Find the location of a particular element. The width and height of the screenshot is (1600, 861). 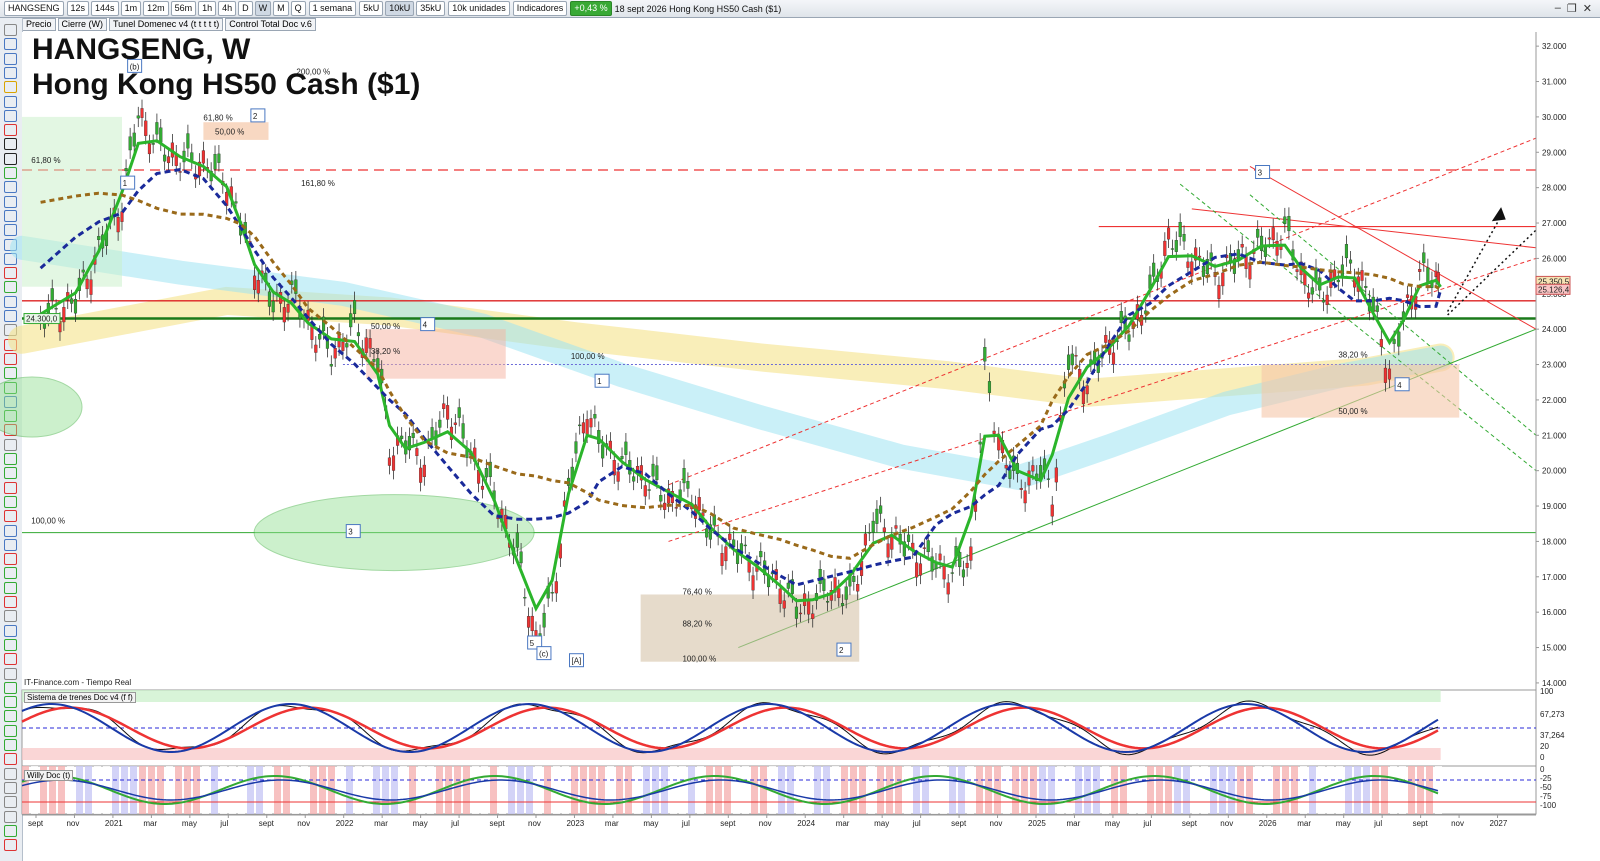

y-tick-label: 27.000 is located at coordinates (1554, 223).